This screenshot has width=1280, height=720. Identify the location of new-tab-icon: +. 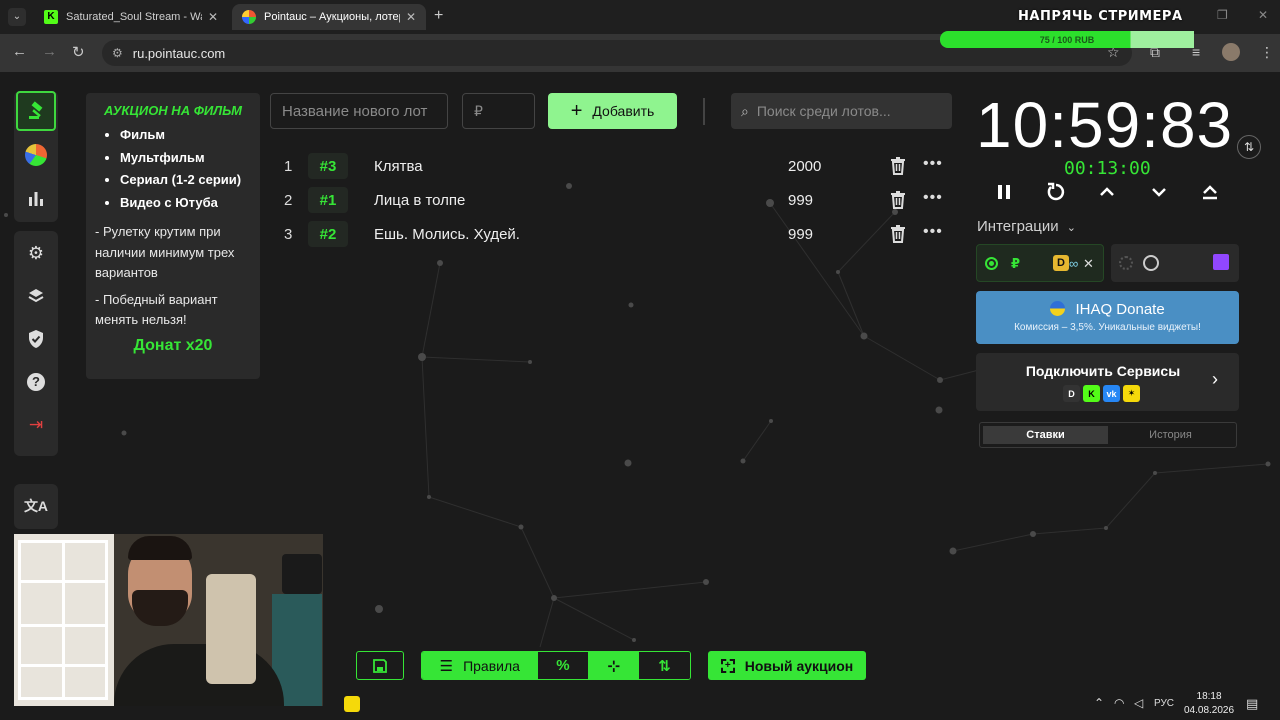
(438, 16).